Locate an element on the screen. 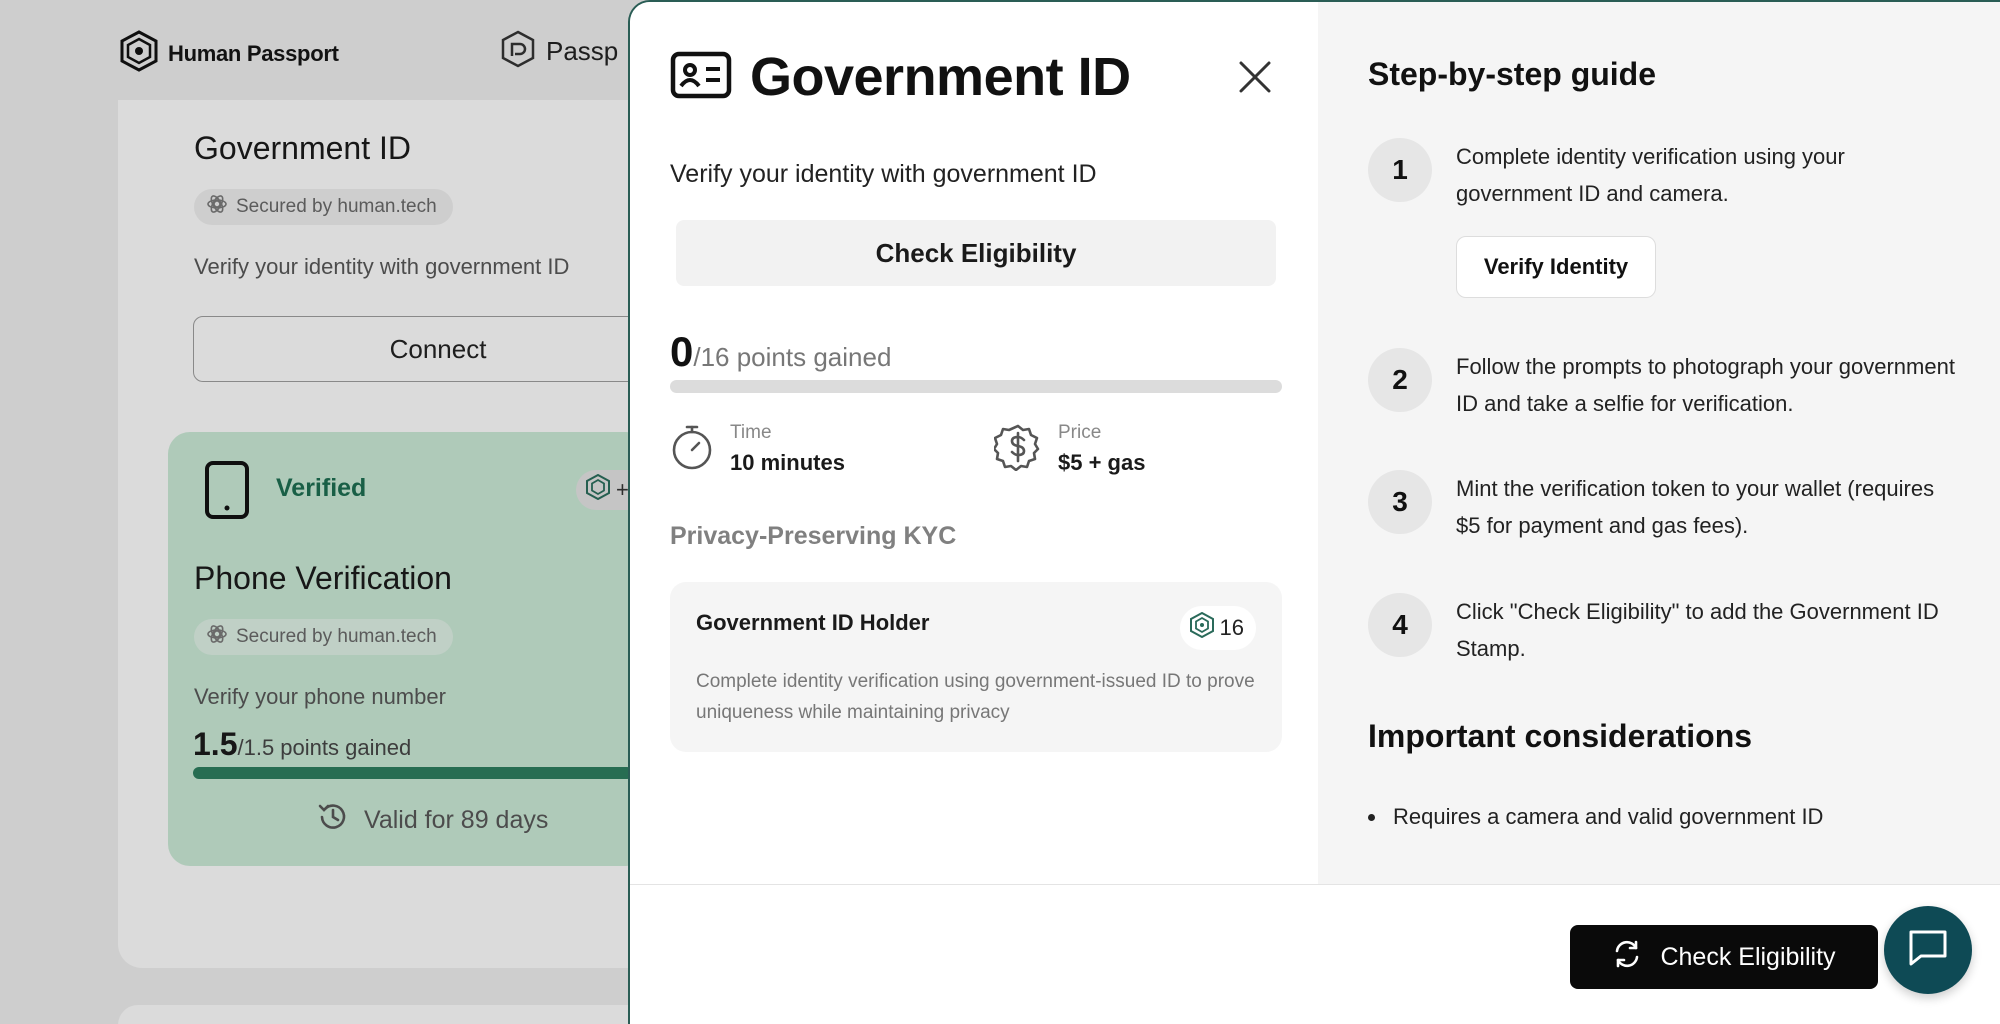  time-label: Time is located at coordinates (751, 432).